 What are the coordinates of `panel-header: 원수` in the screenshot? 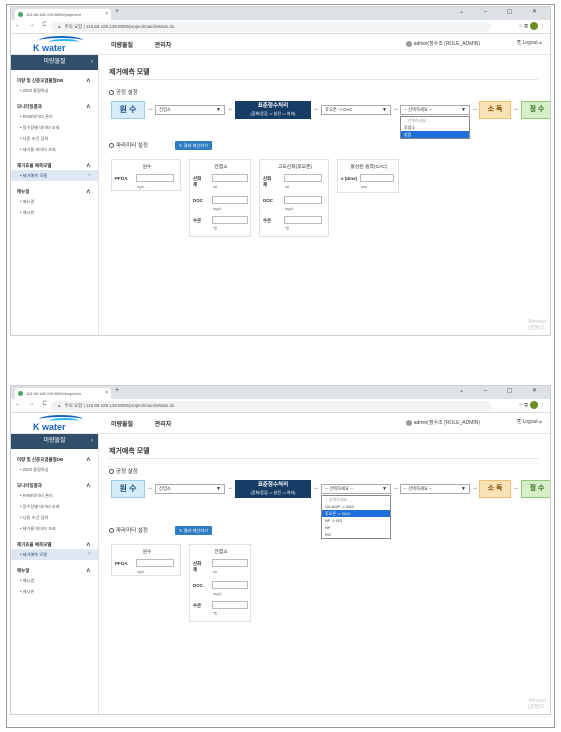 It's located at (147, 552).